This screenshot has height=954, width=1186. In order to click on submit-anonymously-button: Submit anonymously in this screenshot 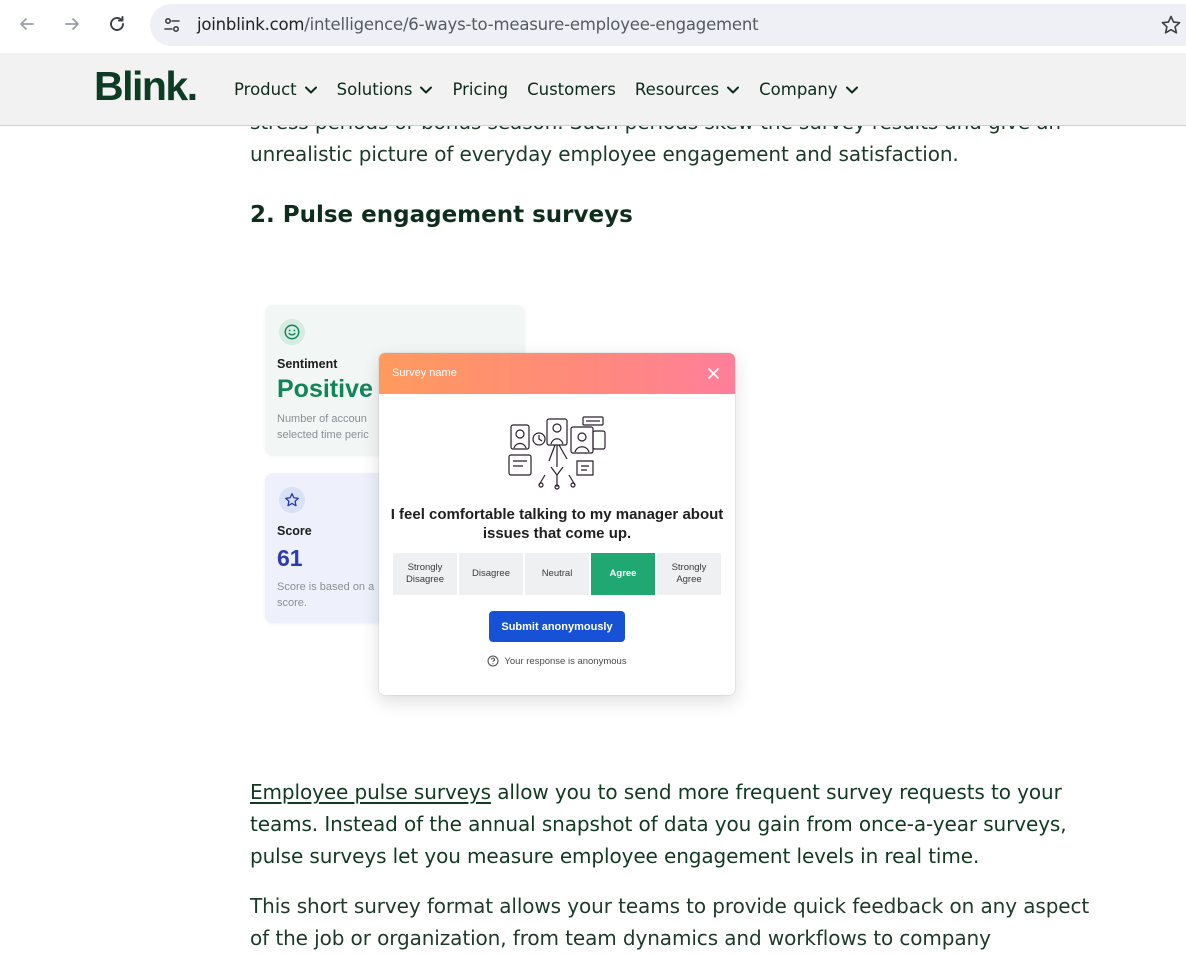, I will do `click(557, 626)`.